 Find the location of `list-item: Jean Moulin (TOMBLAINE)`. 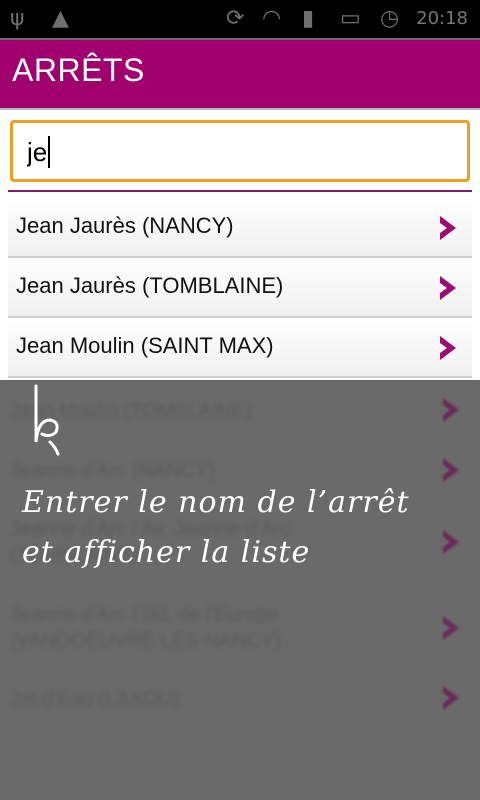

list-item: Jean Moulin (TOMBLAINE) is located at coordinates (240, 411).